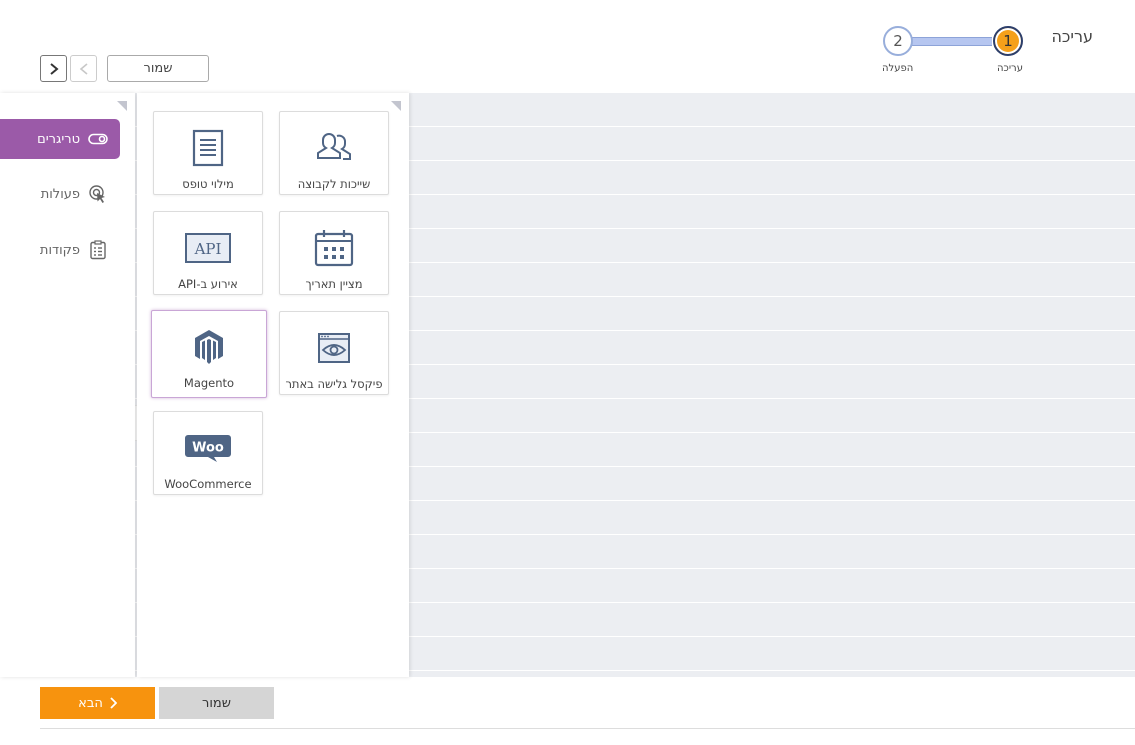 This screenshot has height=745, width=1135. What do you see at coordinates (216, 703) in the screenshot?
I see `save-button-bottom: שמור` at bounding box center [216, 703].